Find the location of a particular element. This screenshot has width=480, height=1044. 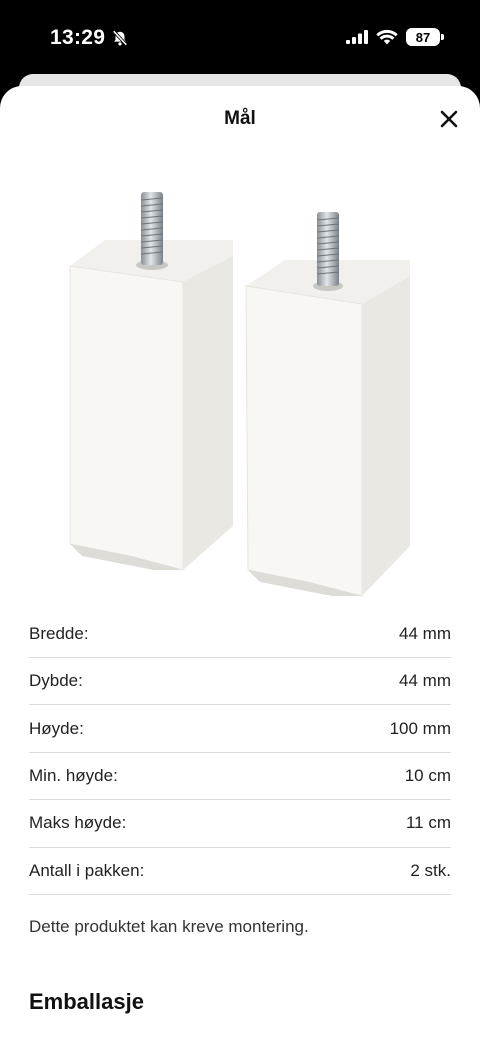

sheet-title: Mål is located at coordinates (240, 118).